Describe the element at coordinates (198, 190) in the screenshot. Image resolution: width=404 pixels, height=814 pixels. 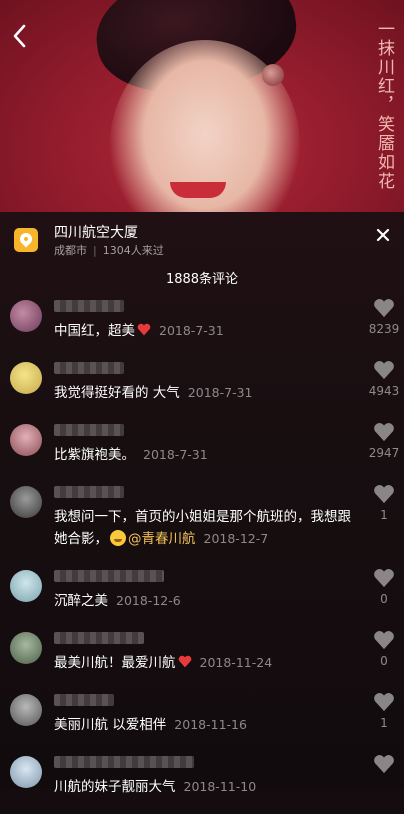
I see `smile-shape` at that location.